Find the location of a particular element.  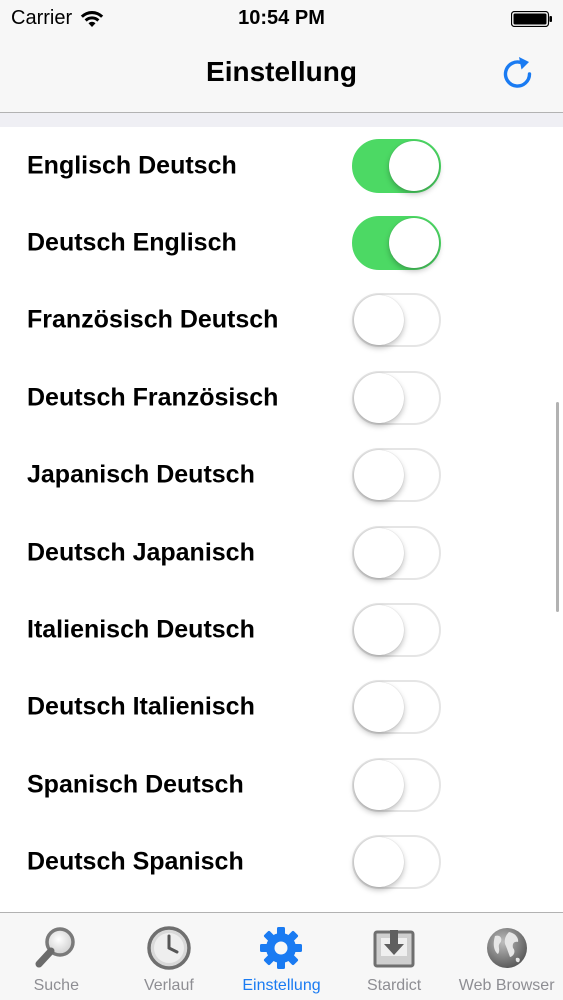

settings-row: Französisch Deutsch is located at coordinates (281, 320).